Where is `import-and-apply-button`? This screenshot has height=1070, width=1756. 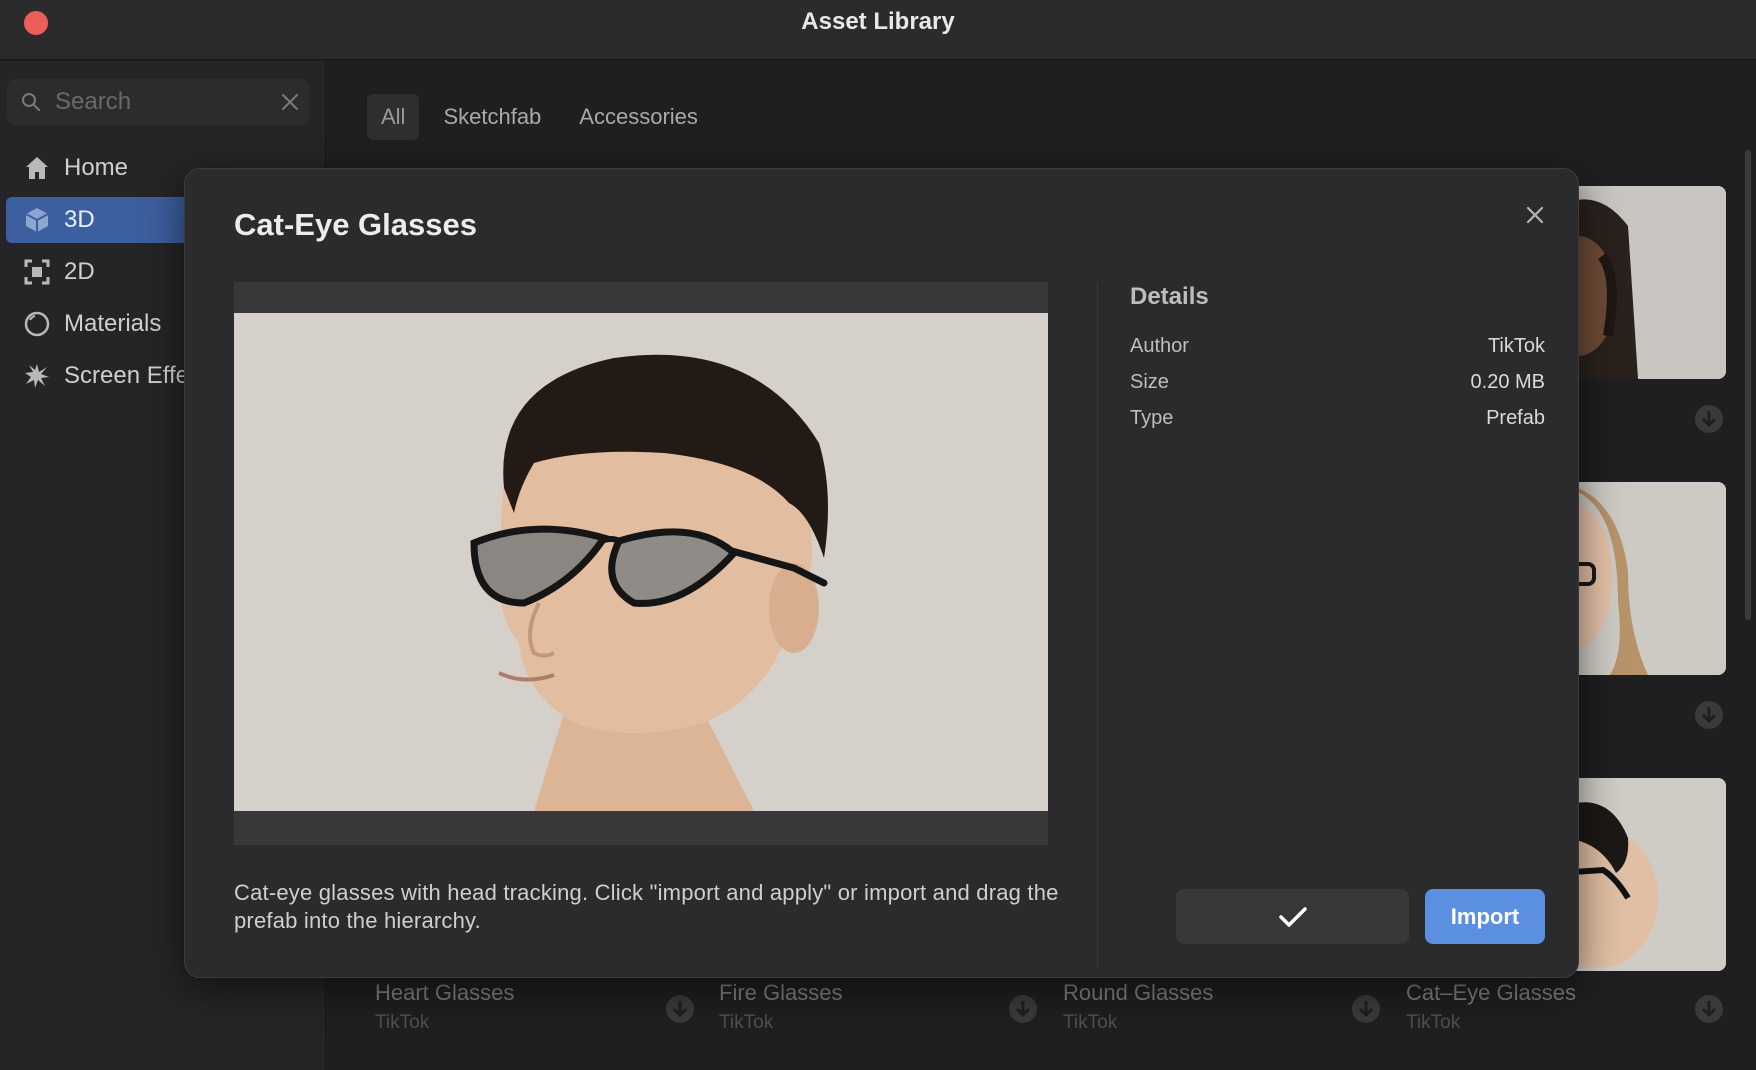
import-and-apply-button is located at coordinates (1292, 916).